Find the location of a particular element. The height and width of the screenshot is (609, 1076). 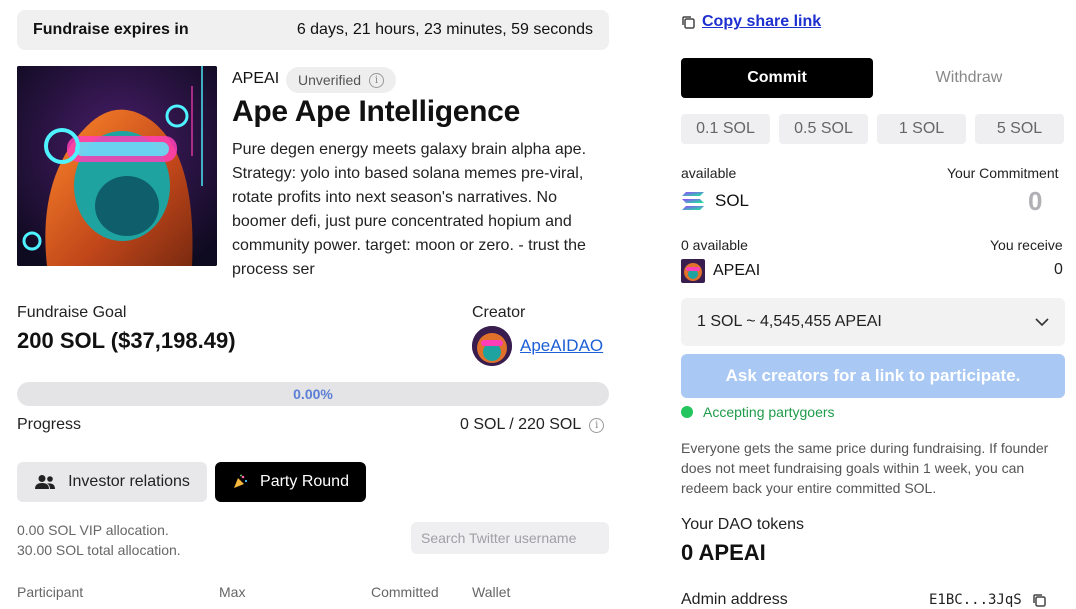

admin-address-value: E1BC...3JqS is located at coordinates (975, 600).